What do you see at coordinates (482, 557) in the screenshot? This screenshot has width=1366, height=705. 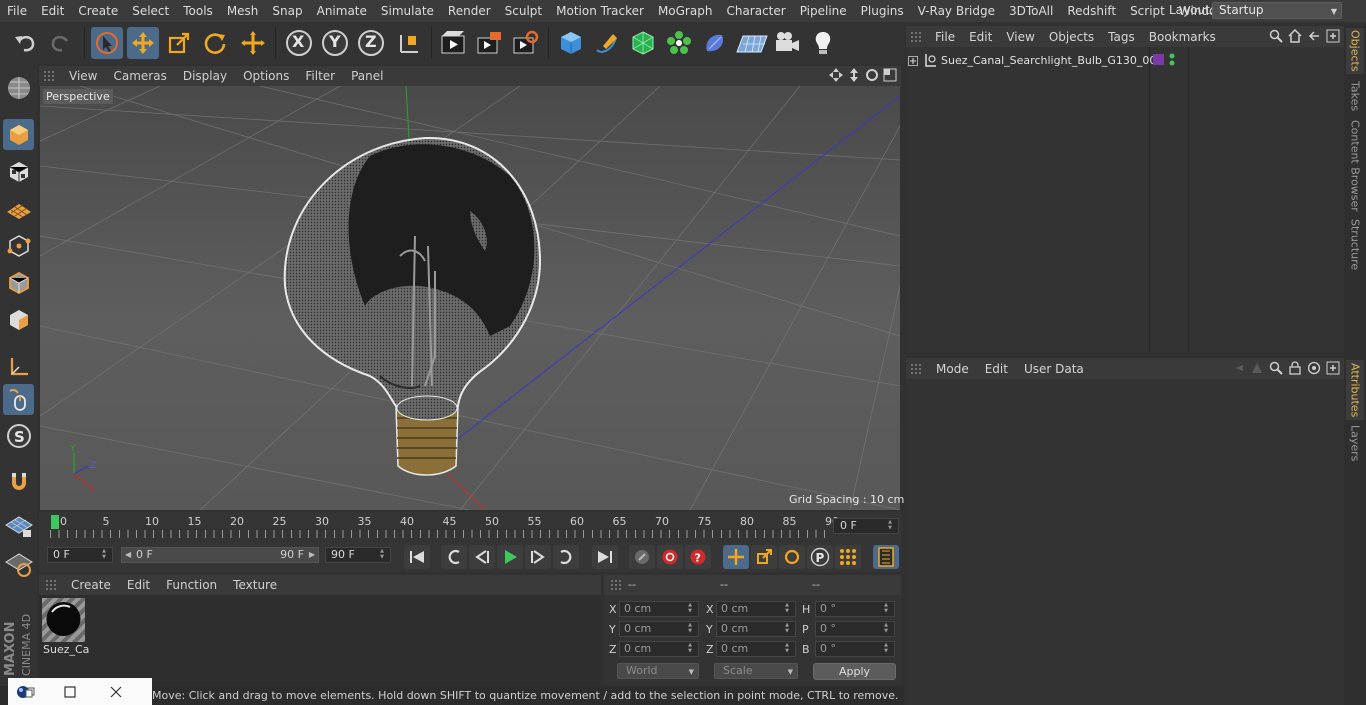 I see `previous-frame-icon` at bounding box center [482, 557].